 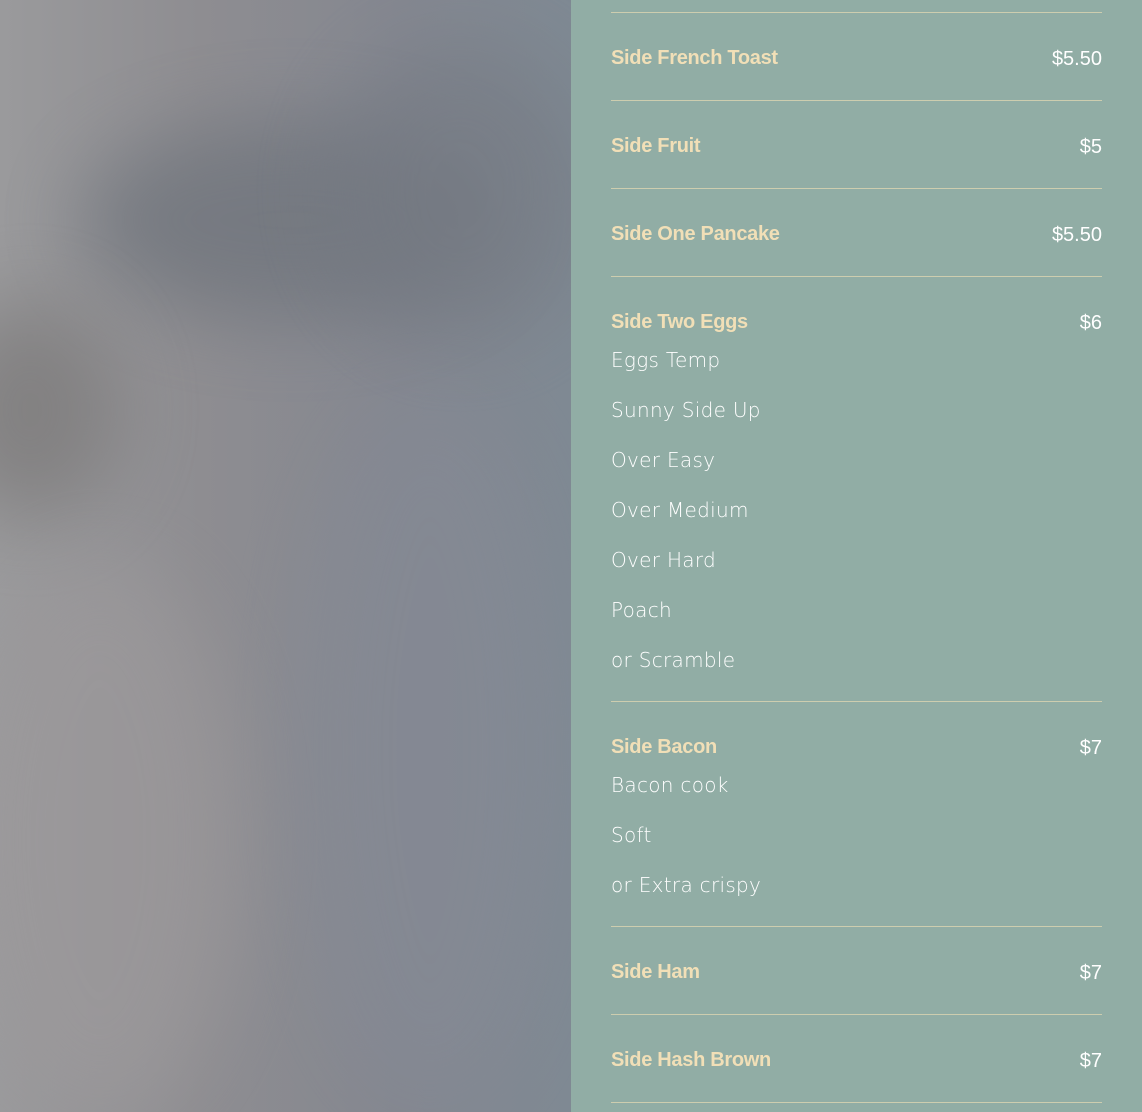 I want to click on item-name: Side One Pancake, so click(x=695, y=234).